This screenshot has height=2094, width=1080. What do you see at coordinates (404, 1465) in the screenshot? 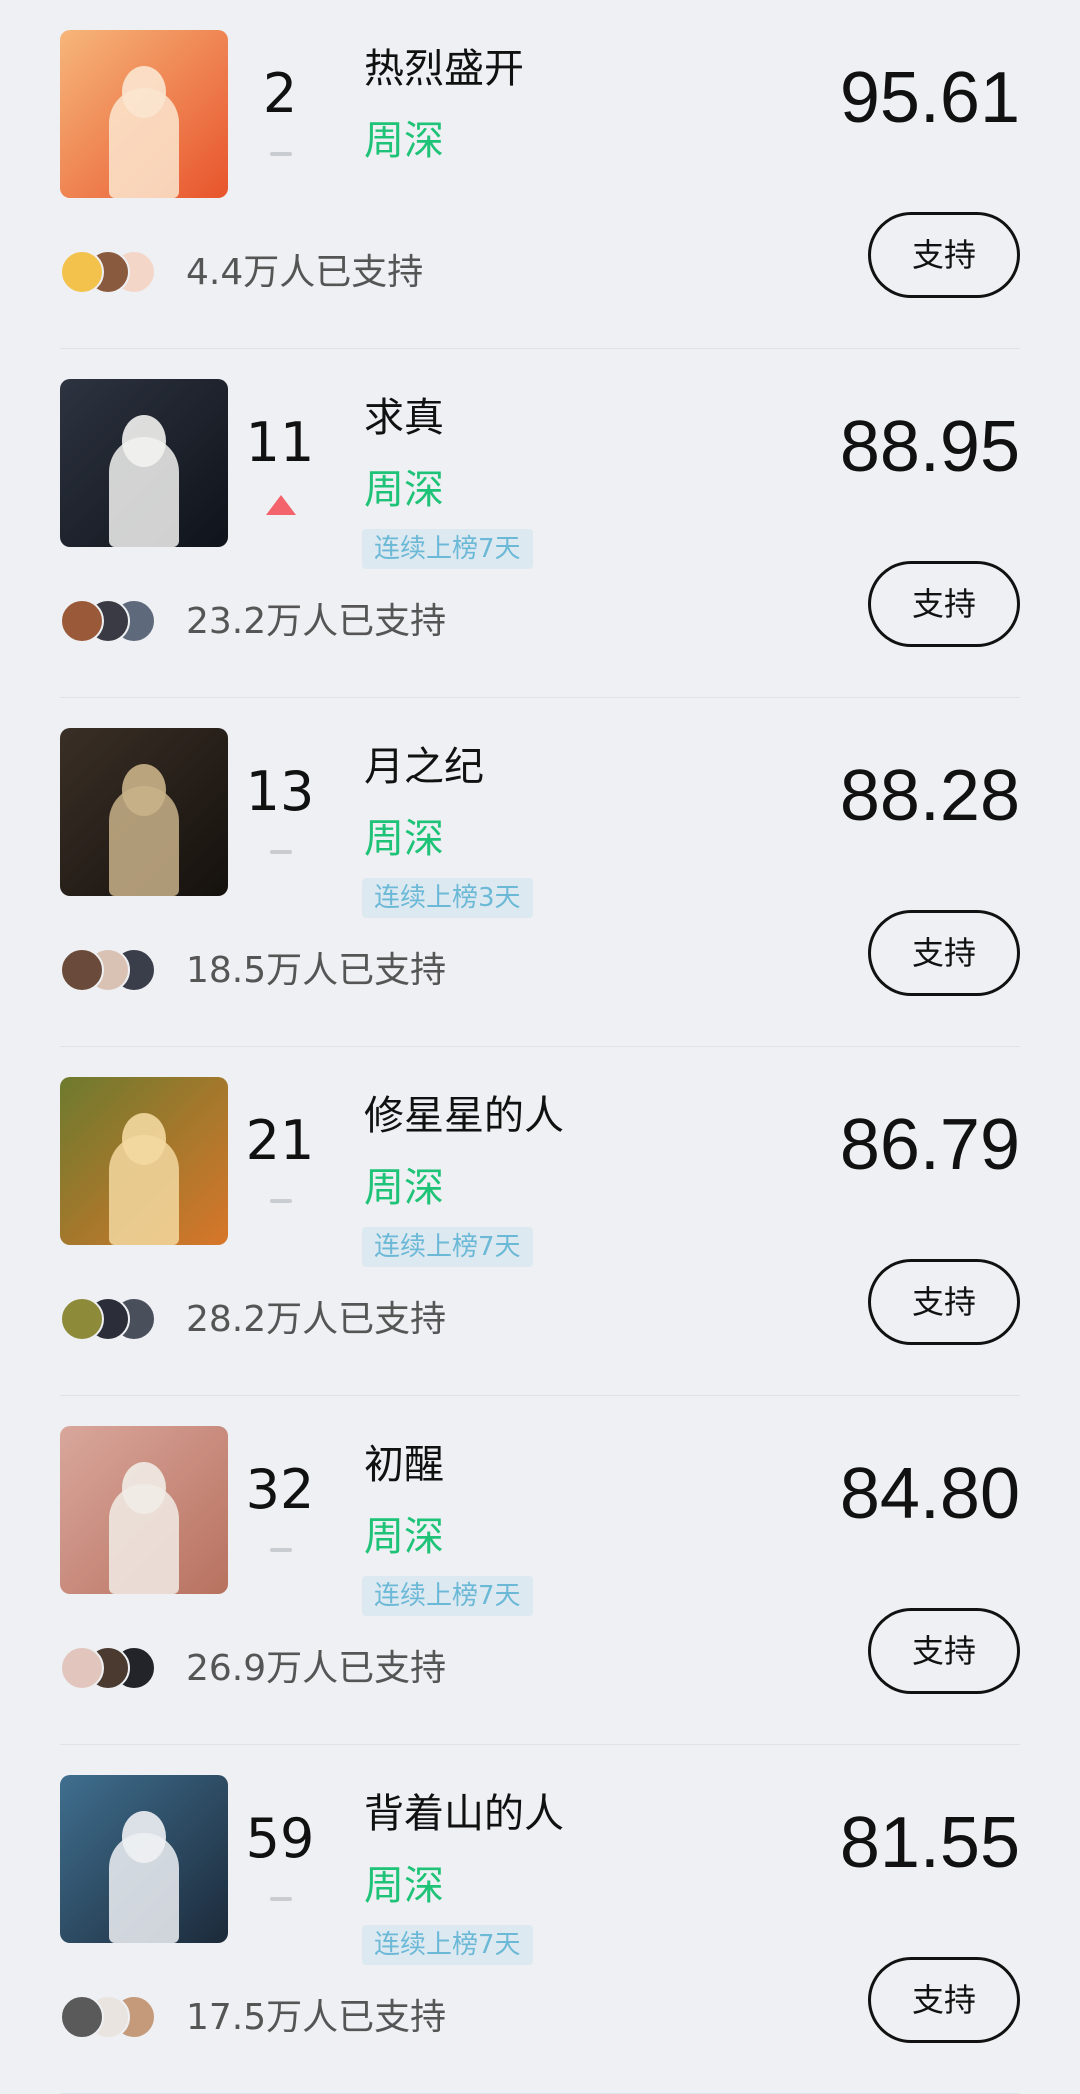
I see `song-title: 初醒` at bounding box center [404, 1465].